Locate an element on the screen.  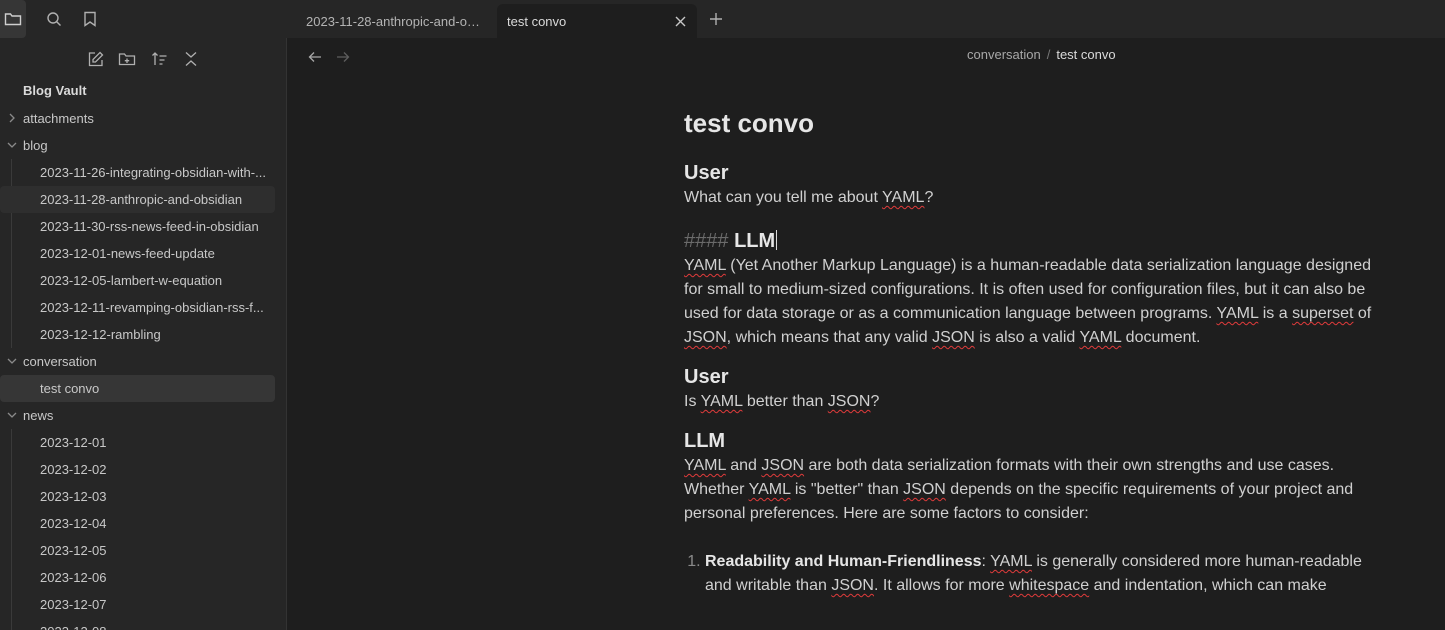
history-navigation is located at coordinates (329, 57).